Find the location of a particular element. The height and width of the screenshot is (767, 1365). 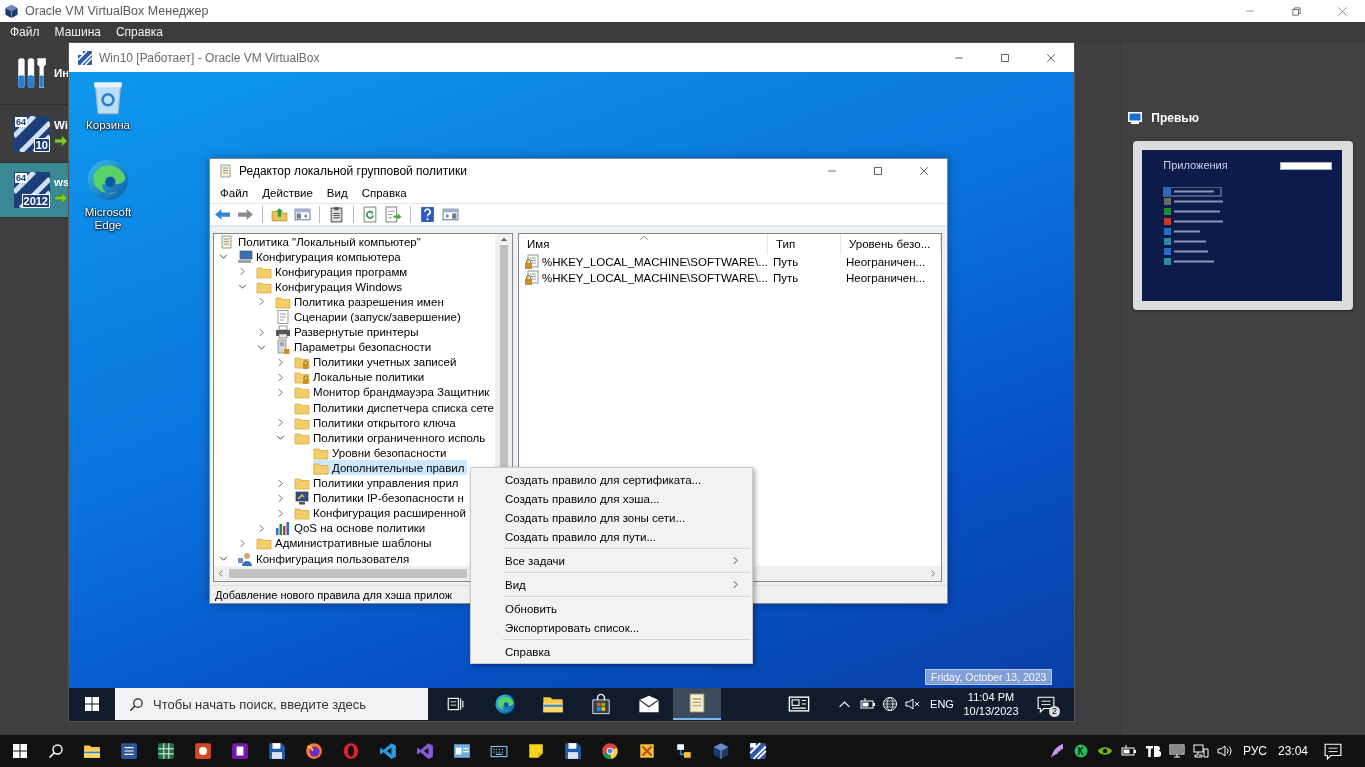

news-icon is located at coordinates (799, 704).